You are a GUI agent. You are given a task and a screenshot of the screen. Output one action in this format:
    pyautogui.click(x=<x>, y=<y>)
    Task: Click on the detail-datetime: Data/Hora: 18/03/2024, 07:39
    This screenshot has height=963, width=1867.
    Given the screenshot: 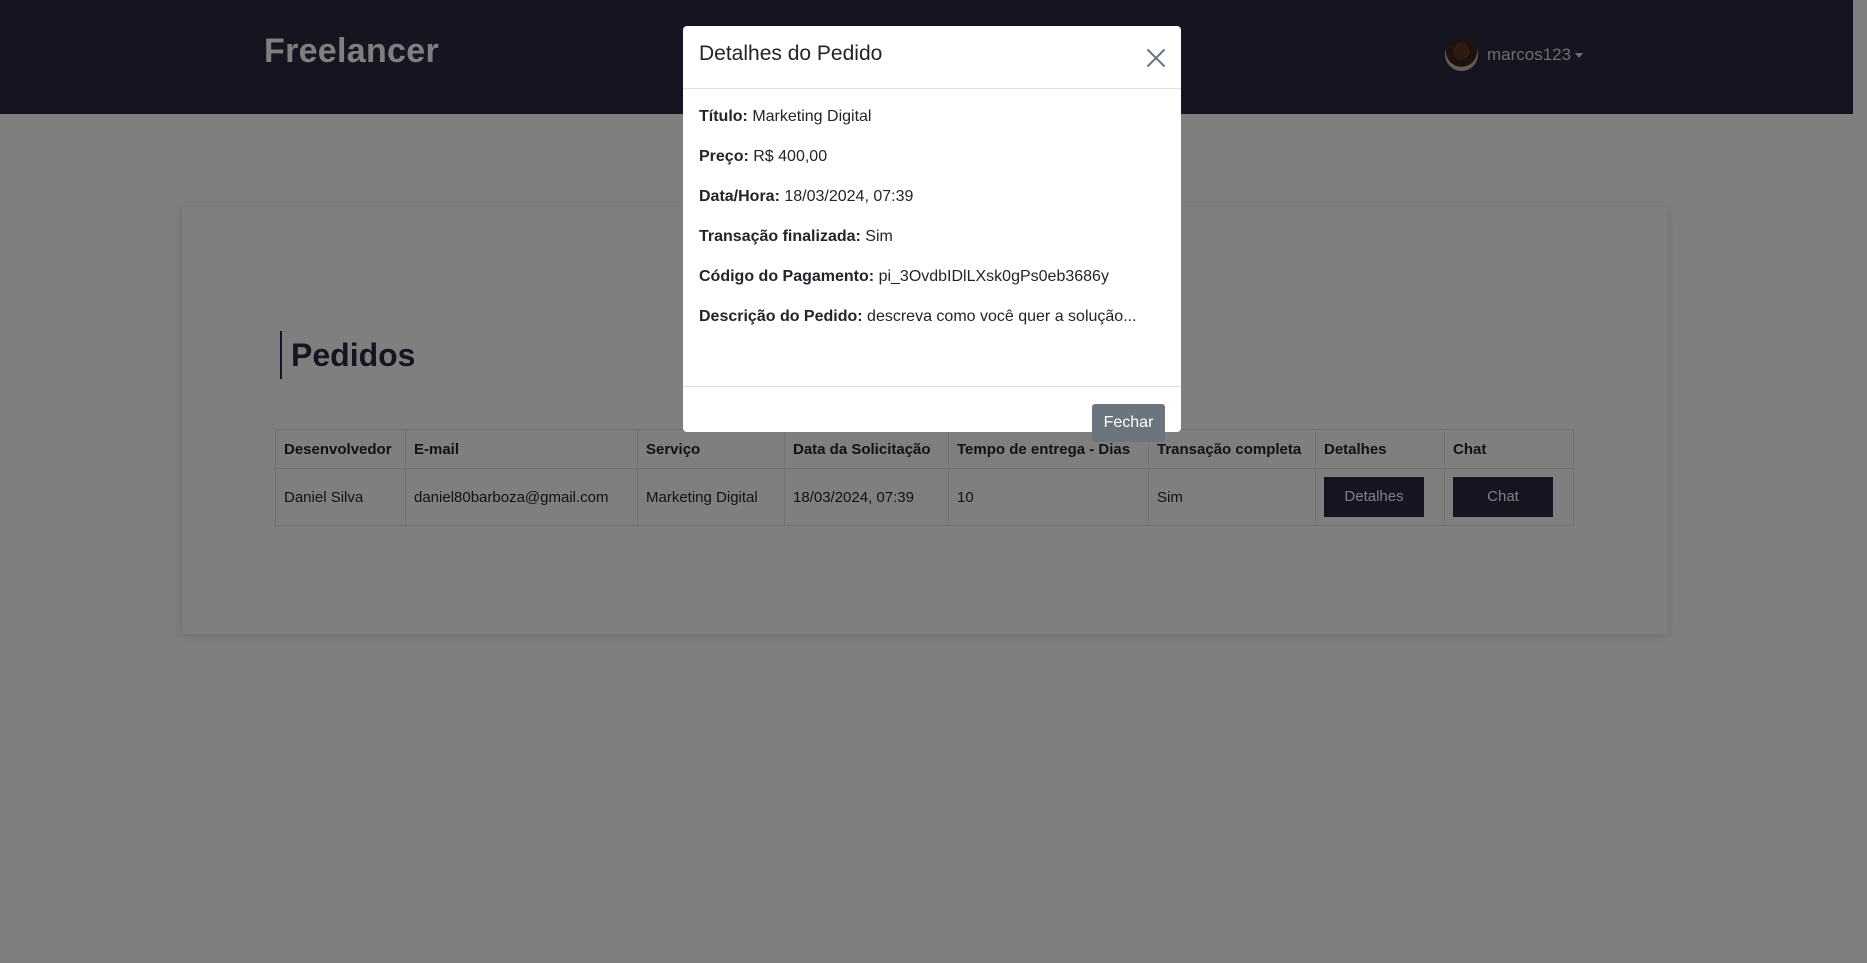 What is the action you would take?
    pyautogui.click(x=932, y=205)
    